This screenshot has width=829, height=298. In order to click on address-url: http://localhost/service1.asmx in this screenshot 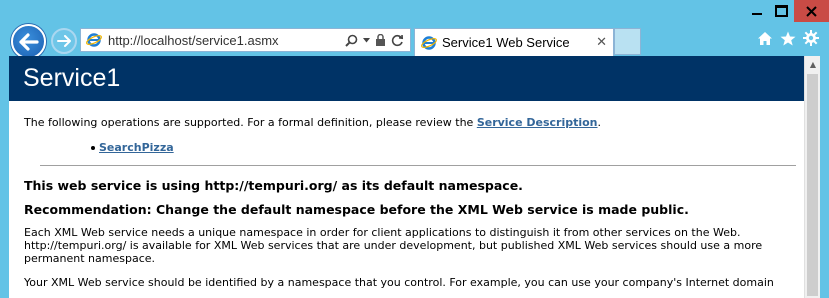, I will do `click(226, 40)`.